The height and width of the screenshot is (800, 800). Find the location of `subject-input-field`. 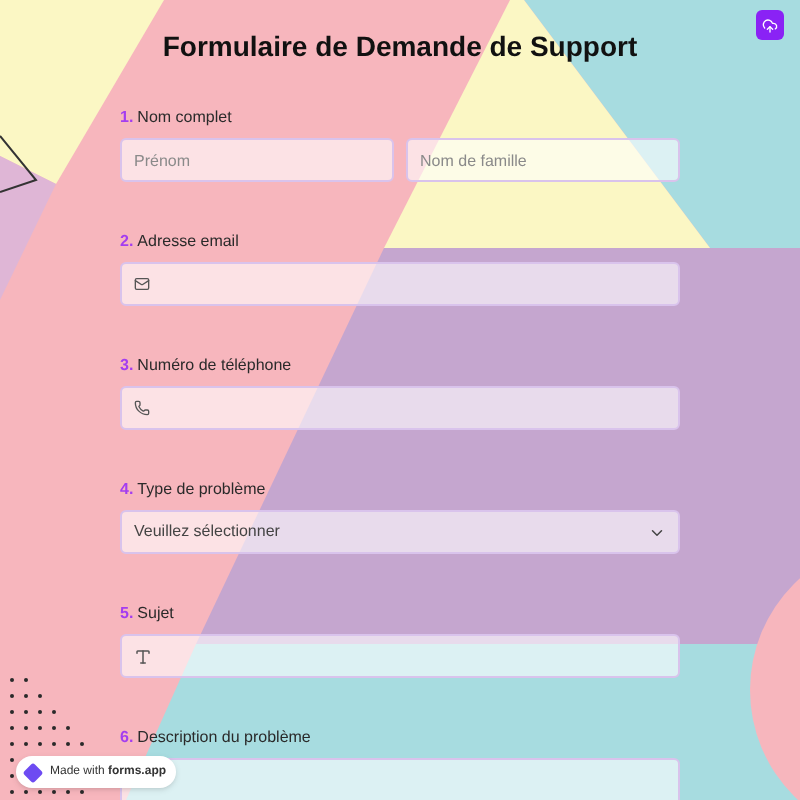

subject-input-field is located at coordinates (400, 656).